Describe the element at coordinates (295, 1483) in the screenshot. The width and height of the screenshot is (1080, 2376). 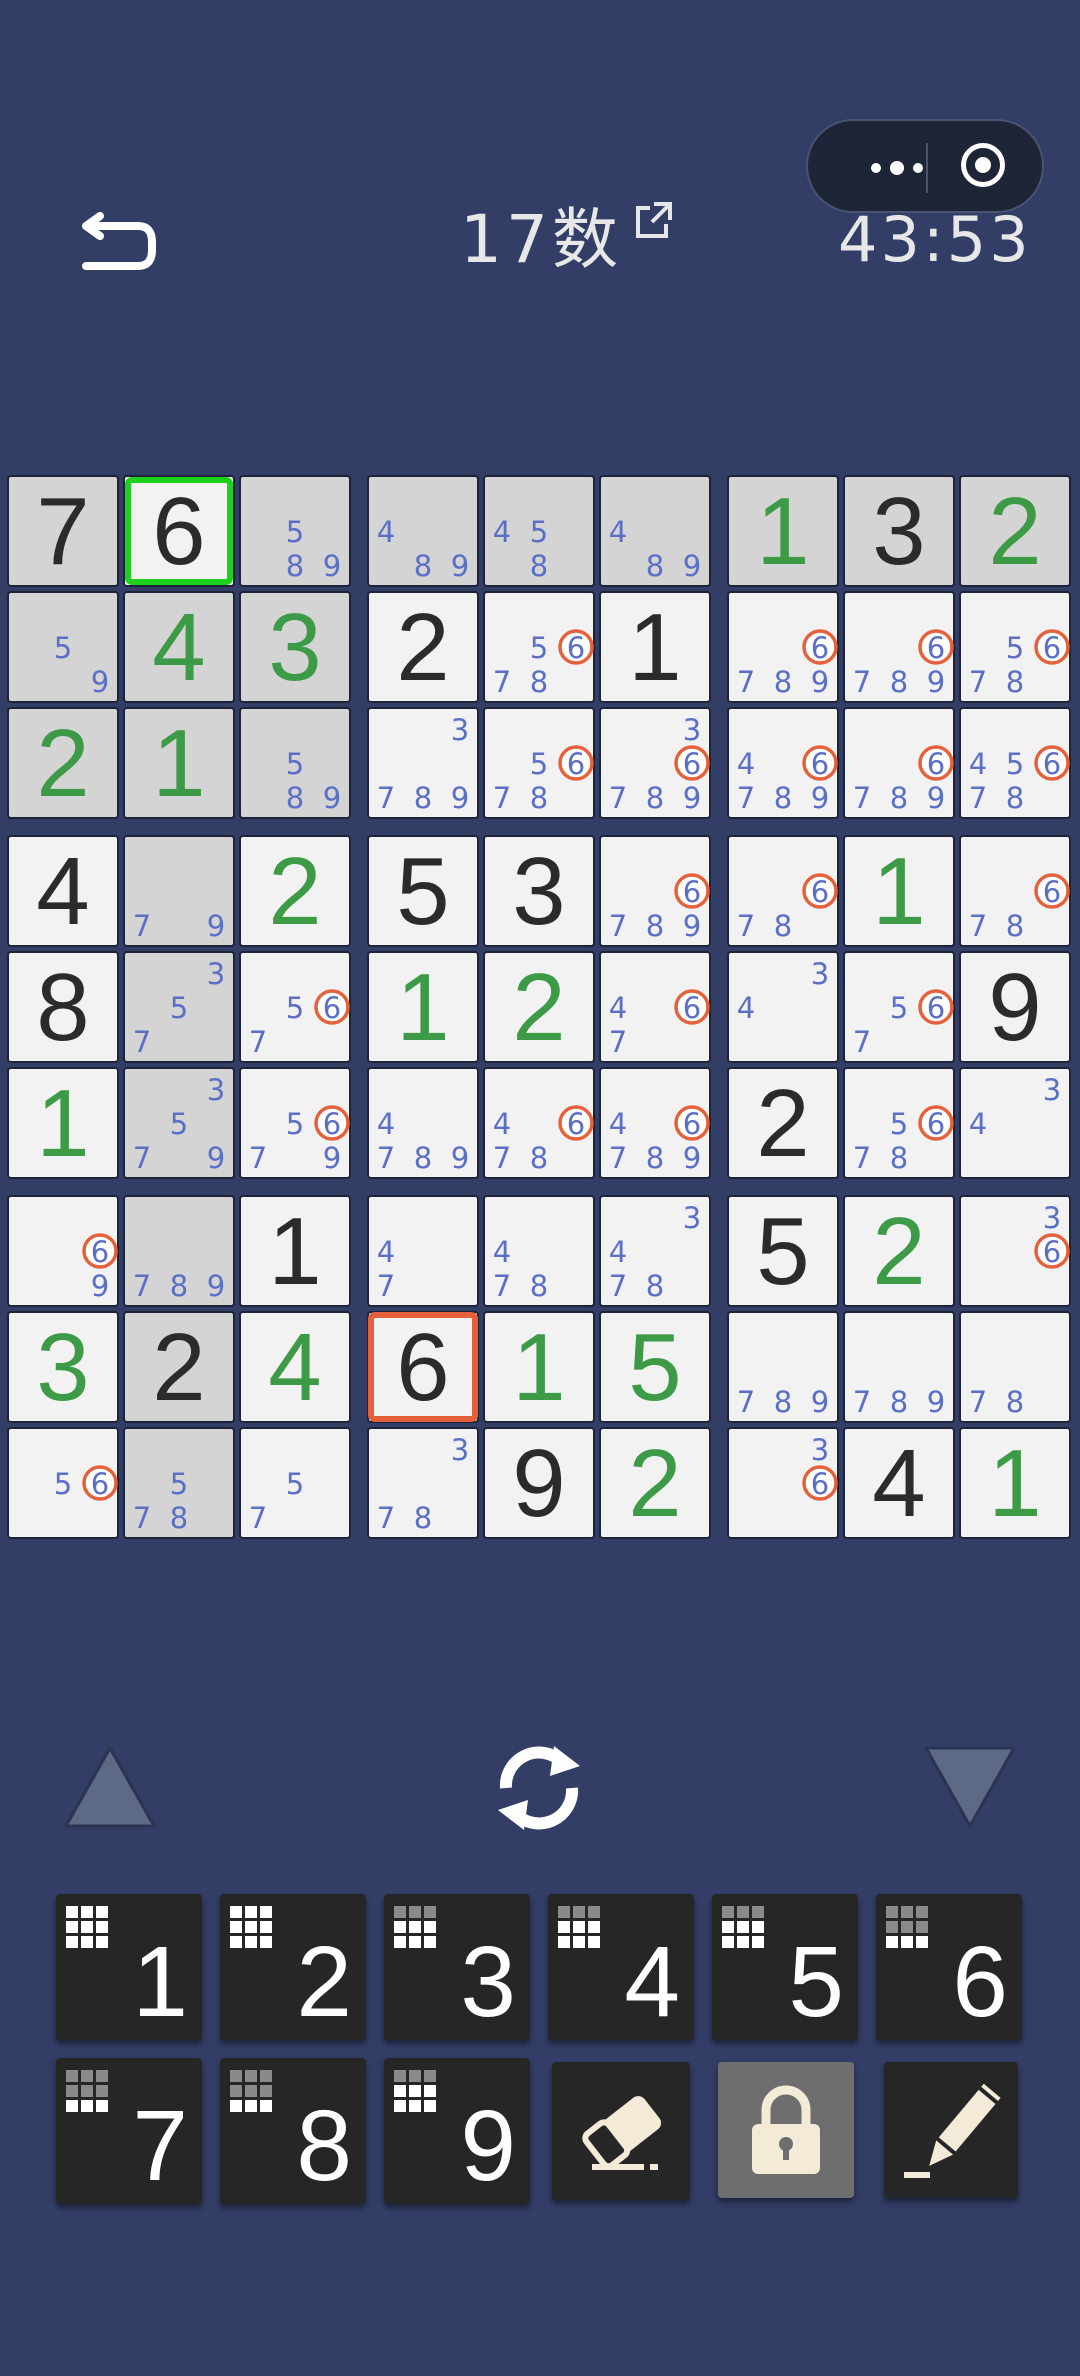
I see `sudoku-cell: 57` at that location.